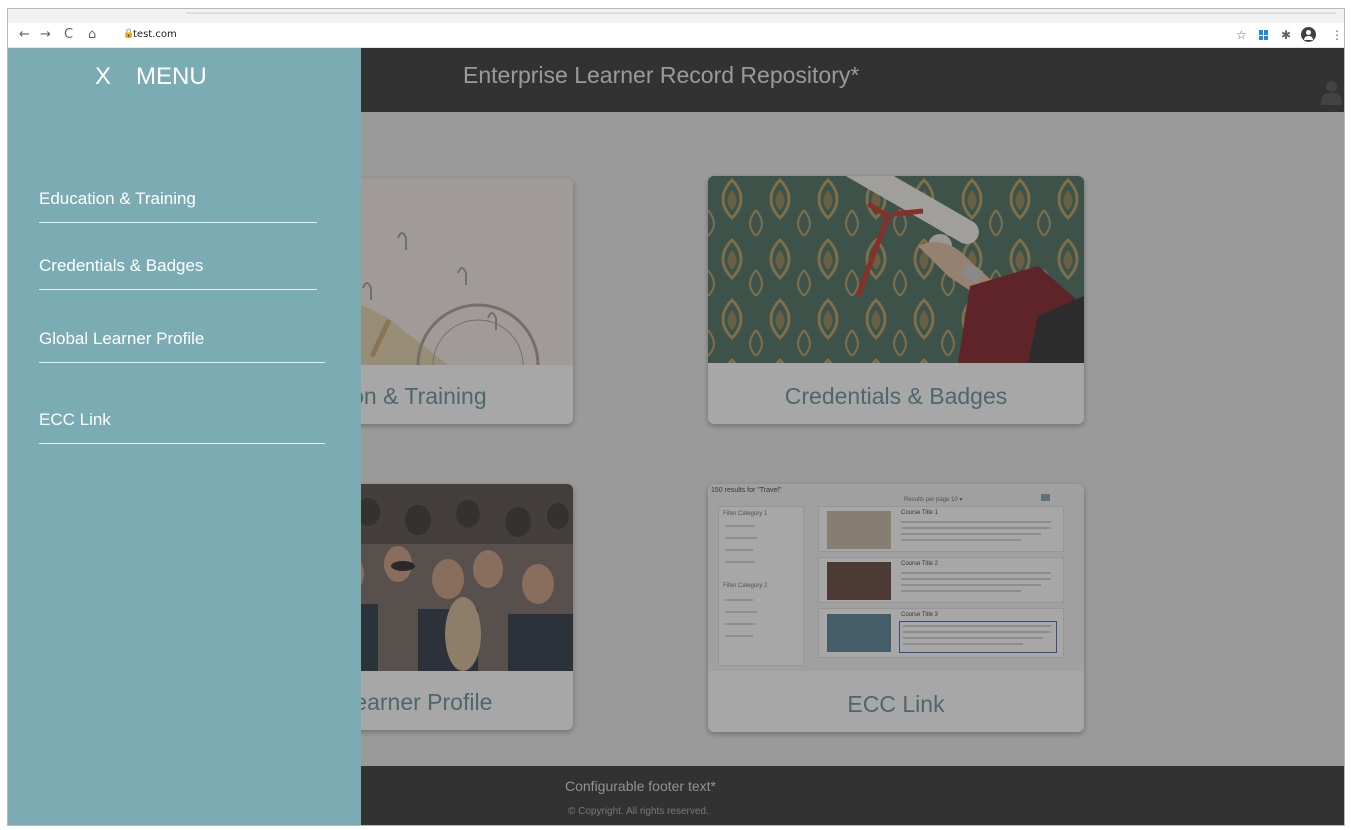  Describe the element at coordinates (24, 35) in the screenshot. I see `back-icon: ←` at that location.